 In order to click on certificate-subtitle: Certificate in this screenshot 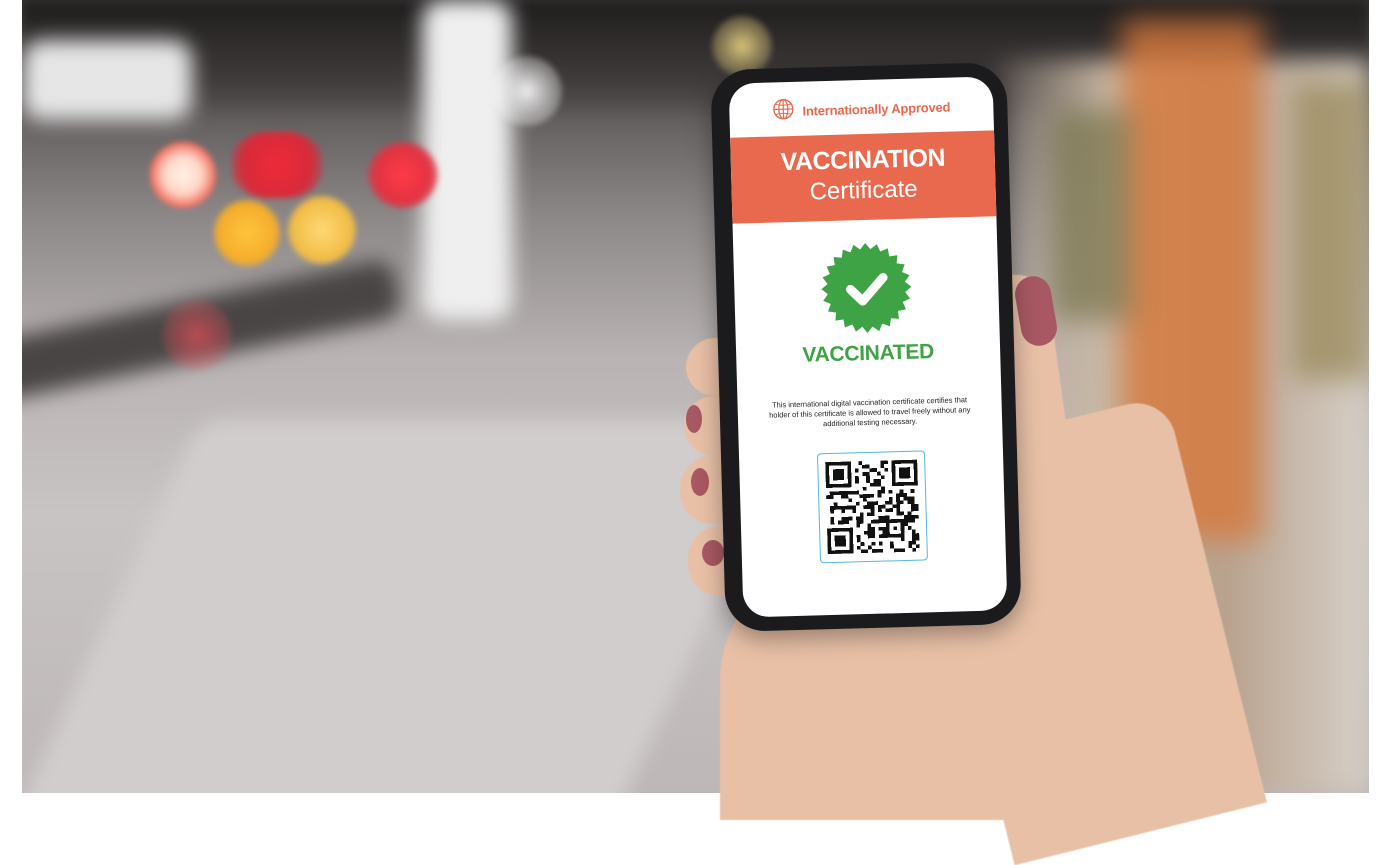, I will do `click(864, 190)`.